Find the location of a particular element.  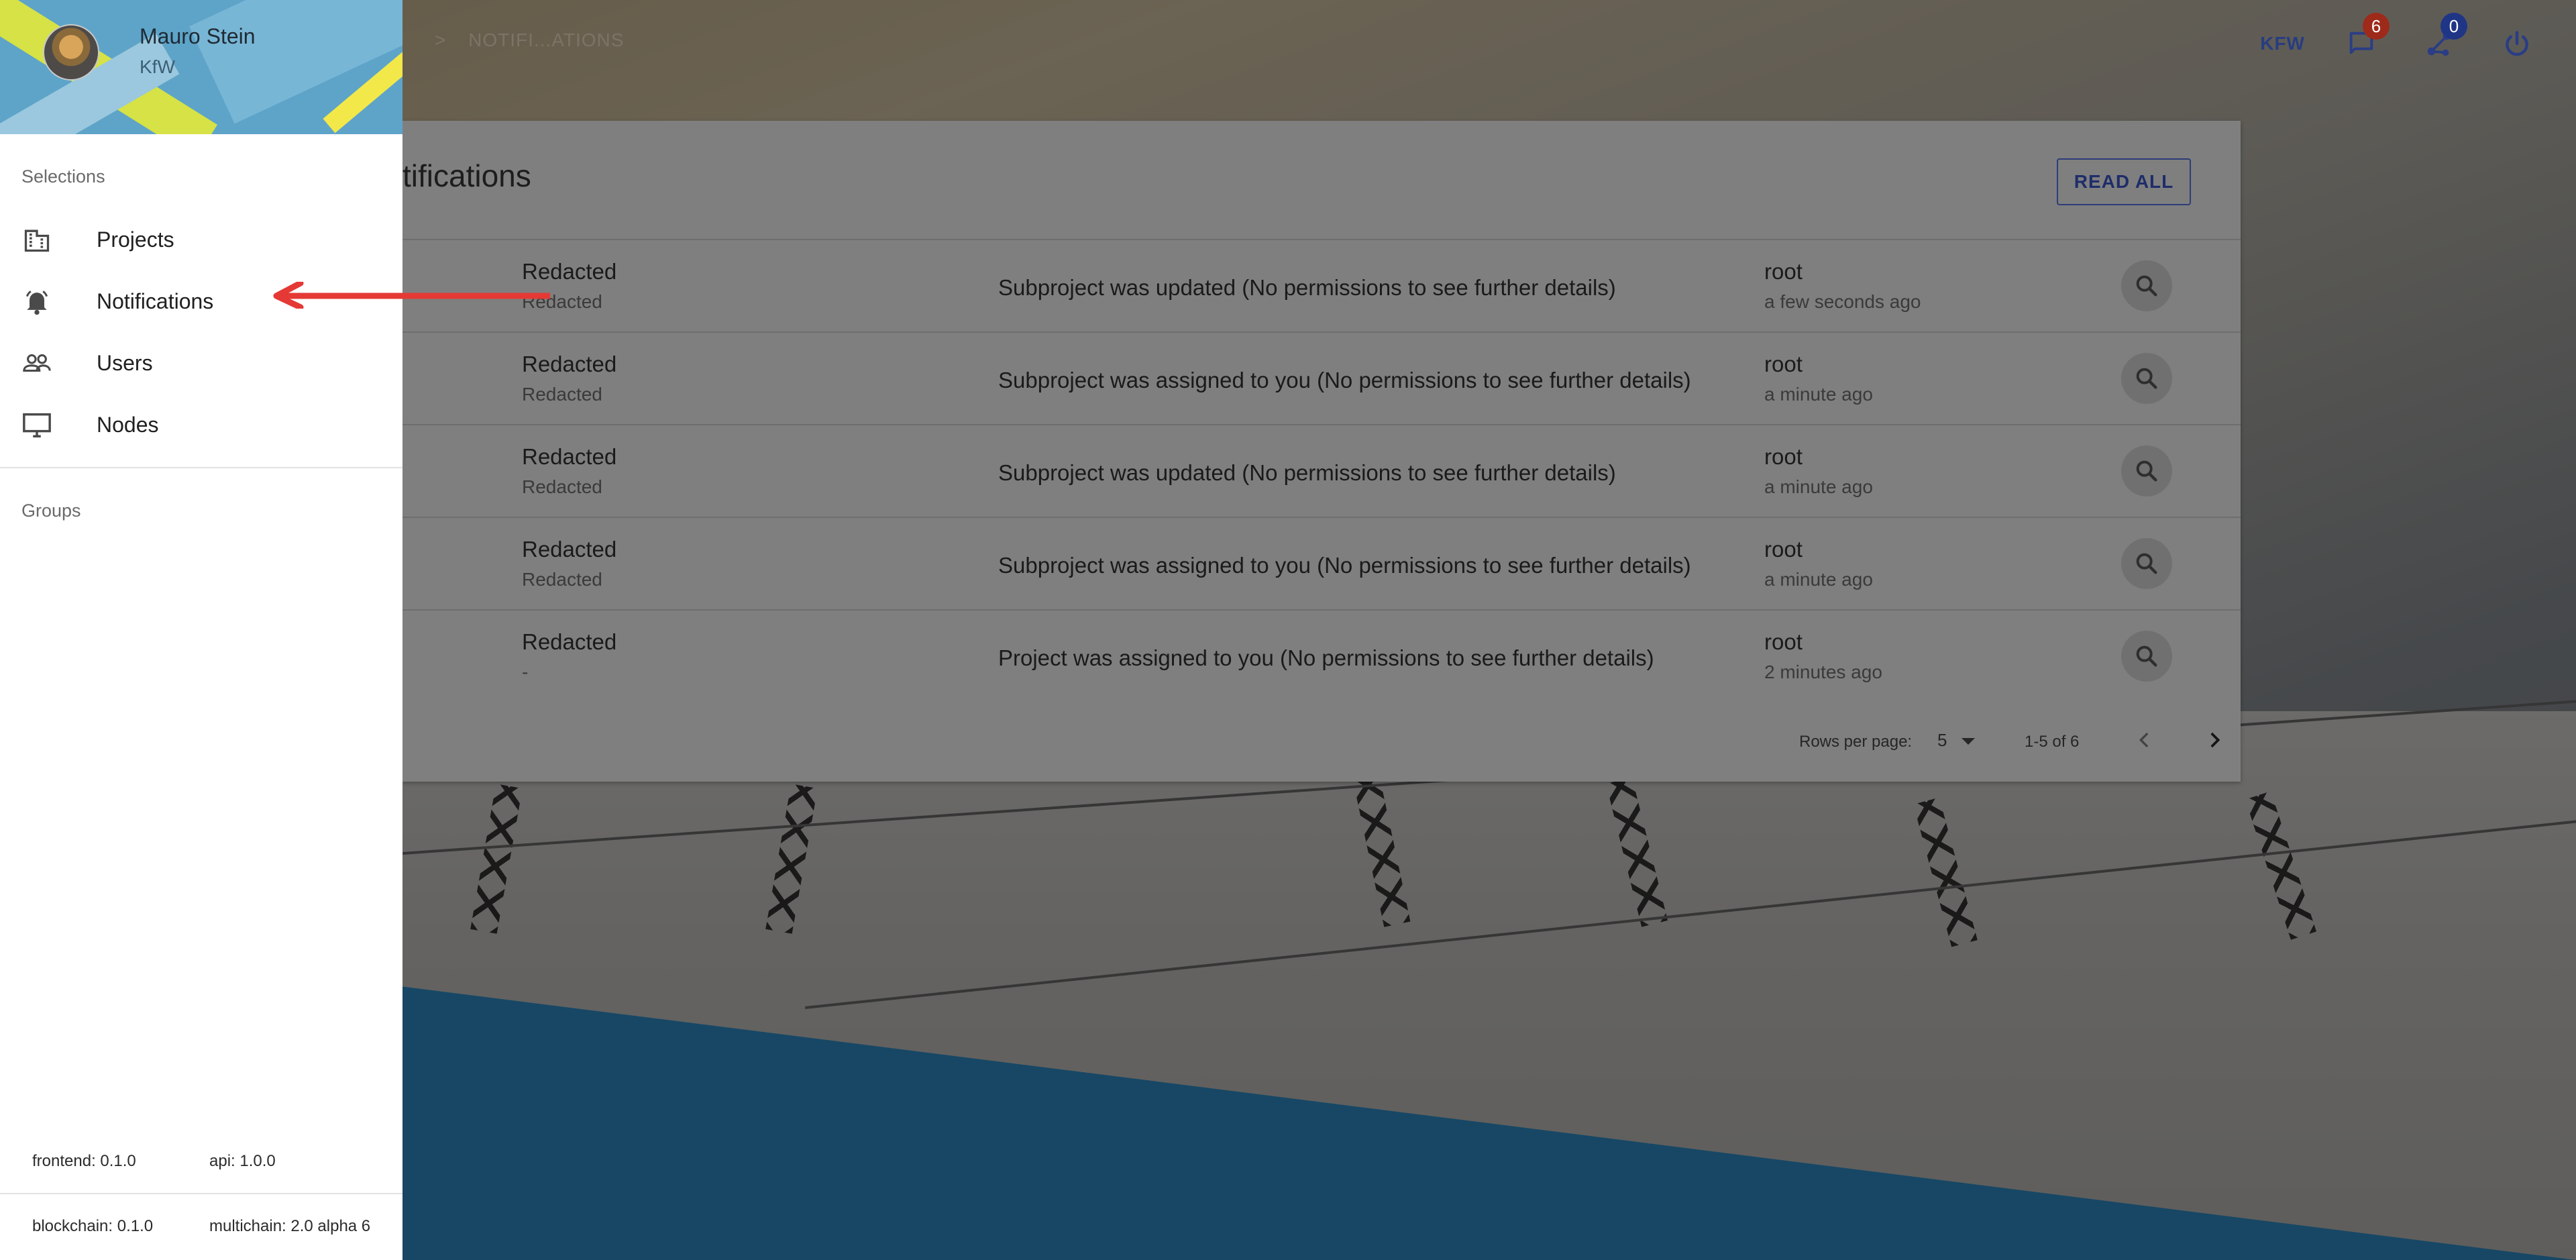

notification-time: a few seconds ago is located at coordinates (1842, 301).